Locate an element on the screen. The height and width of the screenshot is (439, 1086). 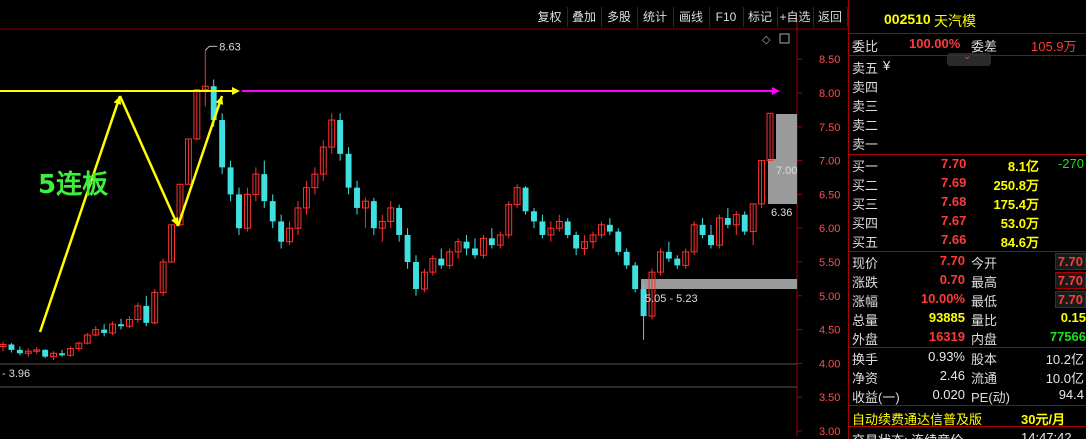
fund-value: 10.2亿 is located at coordinates (1064, 359).